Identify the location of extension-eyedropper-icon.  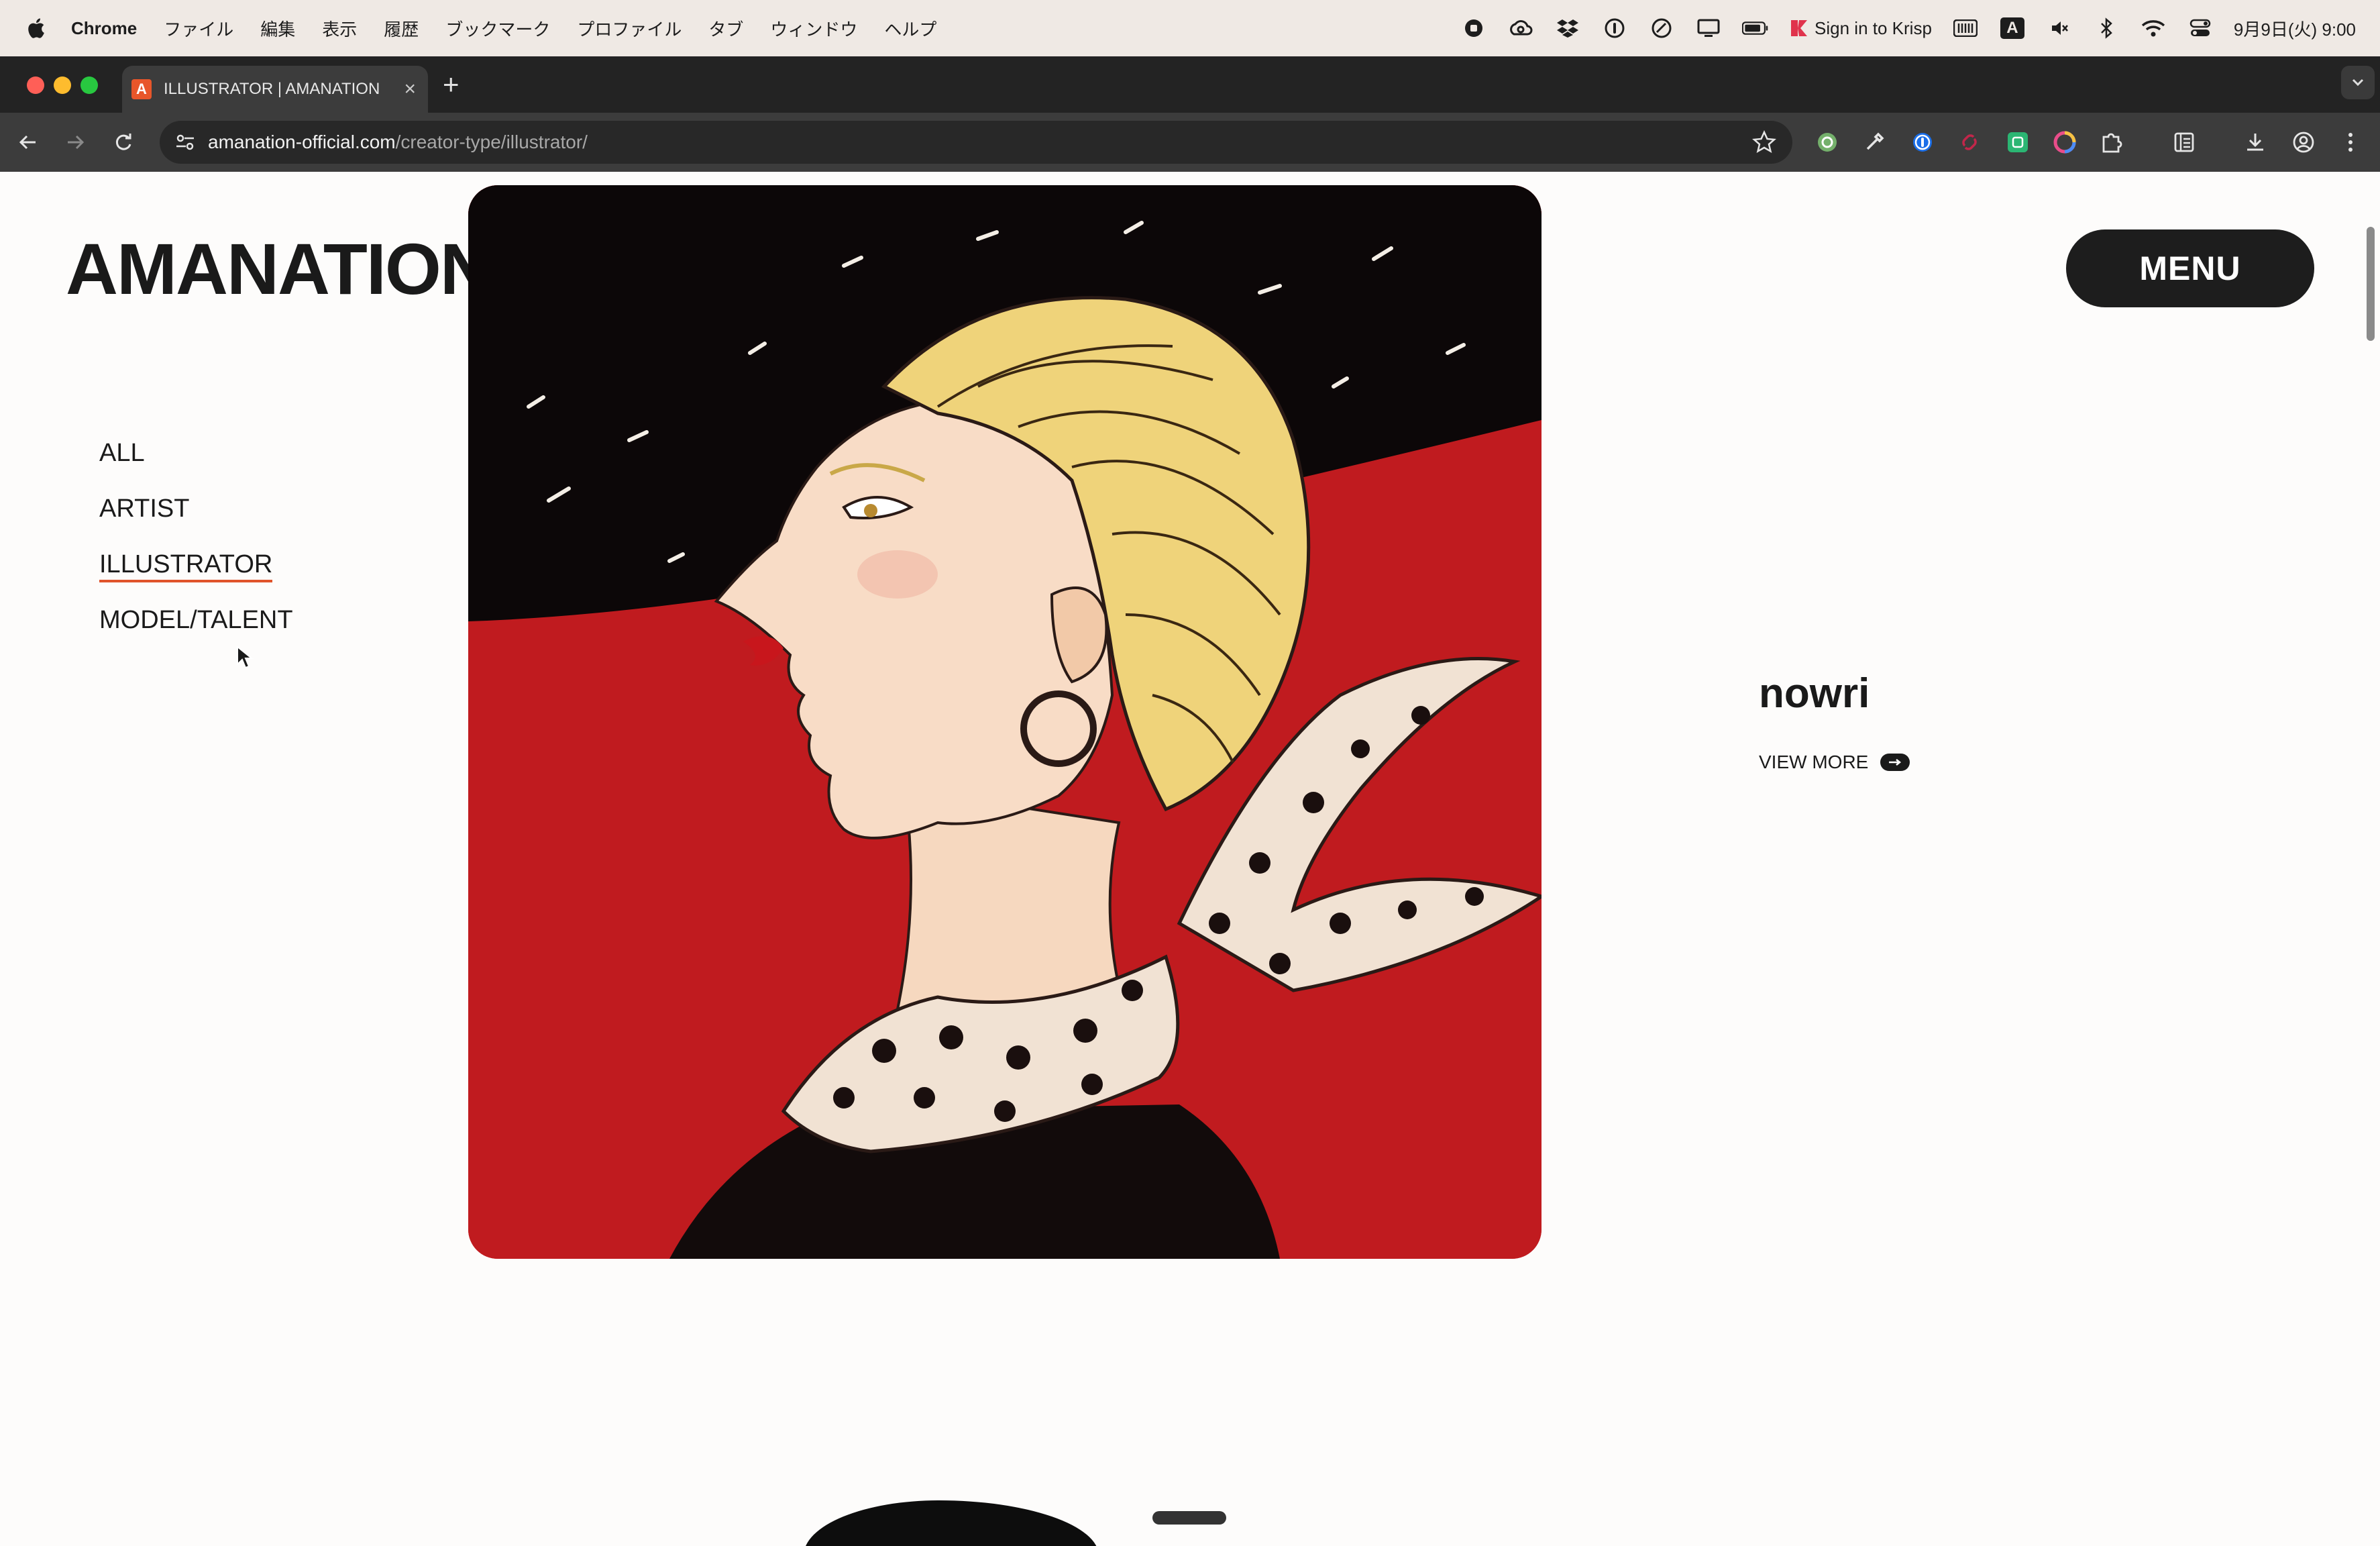
(1874, 142).